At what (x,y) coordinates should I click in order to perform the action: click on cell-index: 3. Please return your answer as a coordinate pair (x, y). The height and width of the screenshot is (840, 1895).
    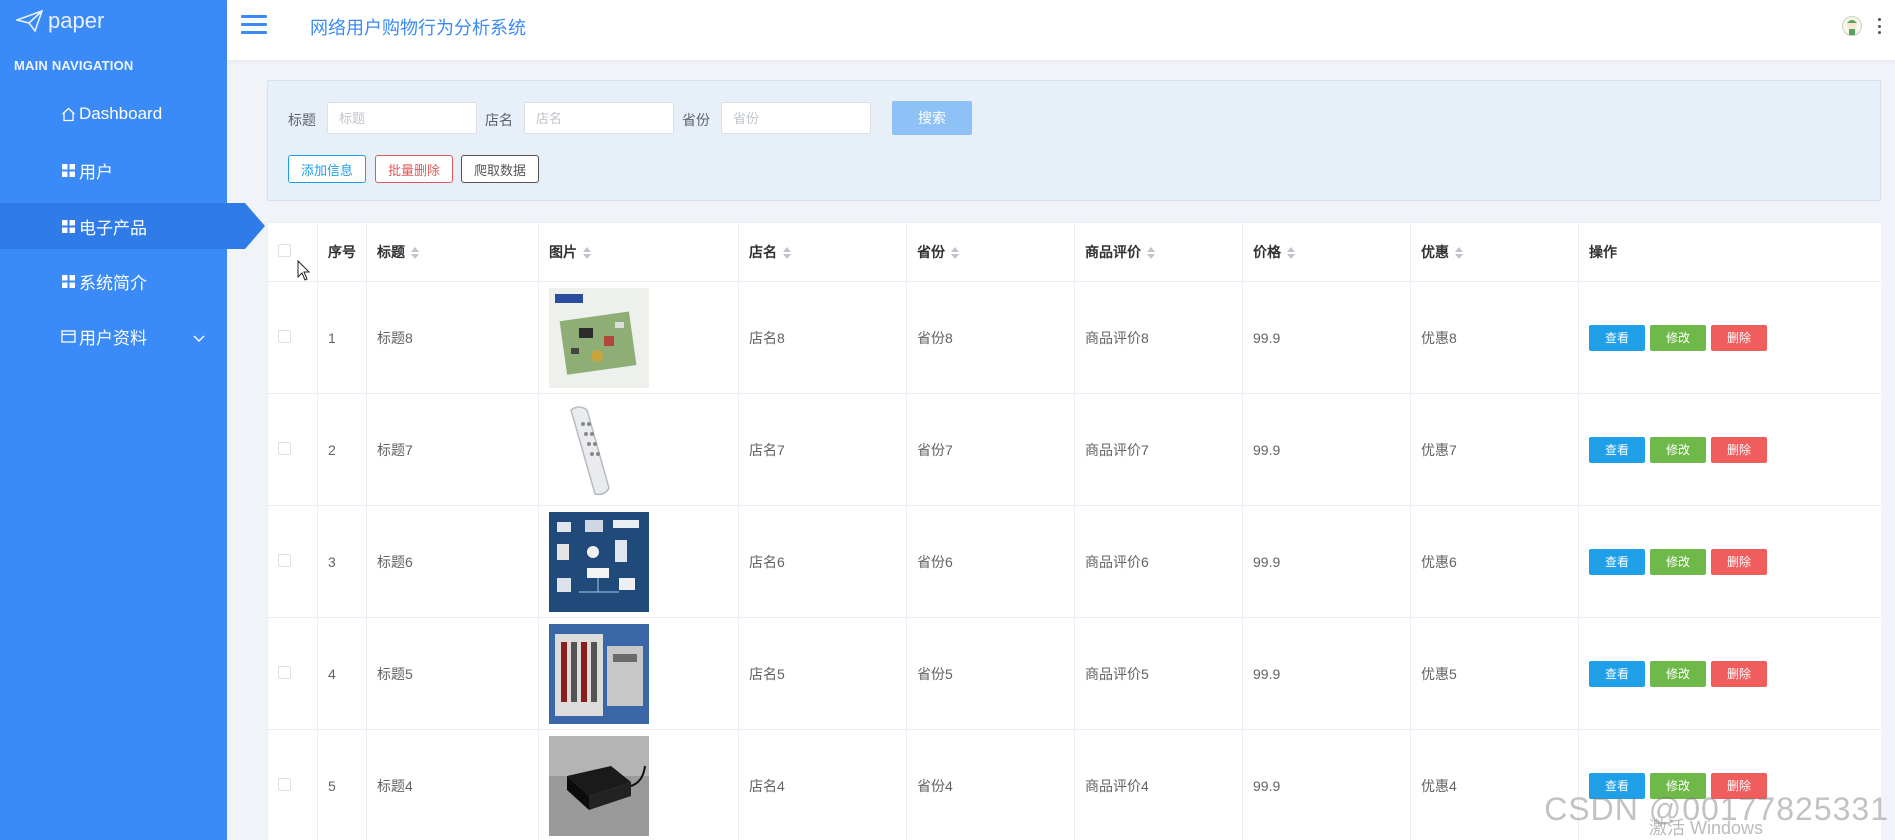
    Looking at the image, I should click on (342, 561).